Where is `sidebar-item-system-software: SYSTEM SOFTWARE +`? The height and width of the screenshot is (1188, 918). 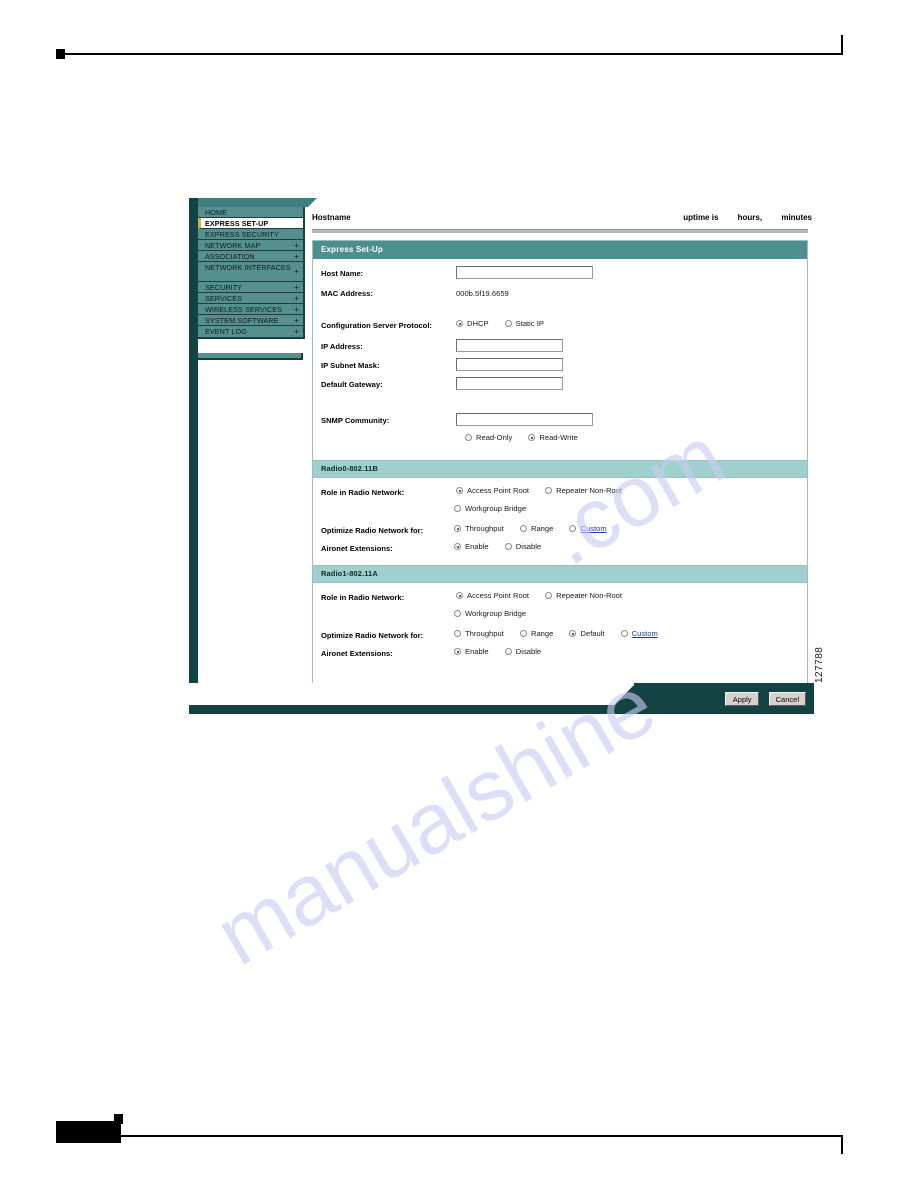 sidebar-item-system-software: SYSTEM SOFTWARE + is located at coordinates (250, 320).